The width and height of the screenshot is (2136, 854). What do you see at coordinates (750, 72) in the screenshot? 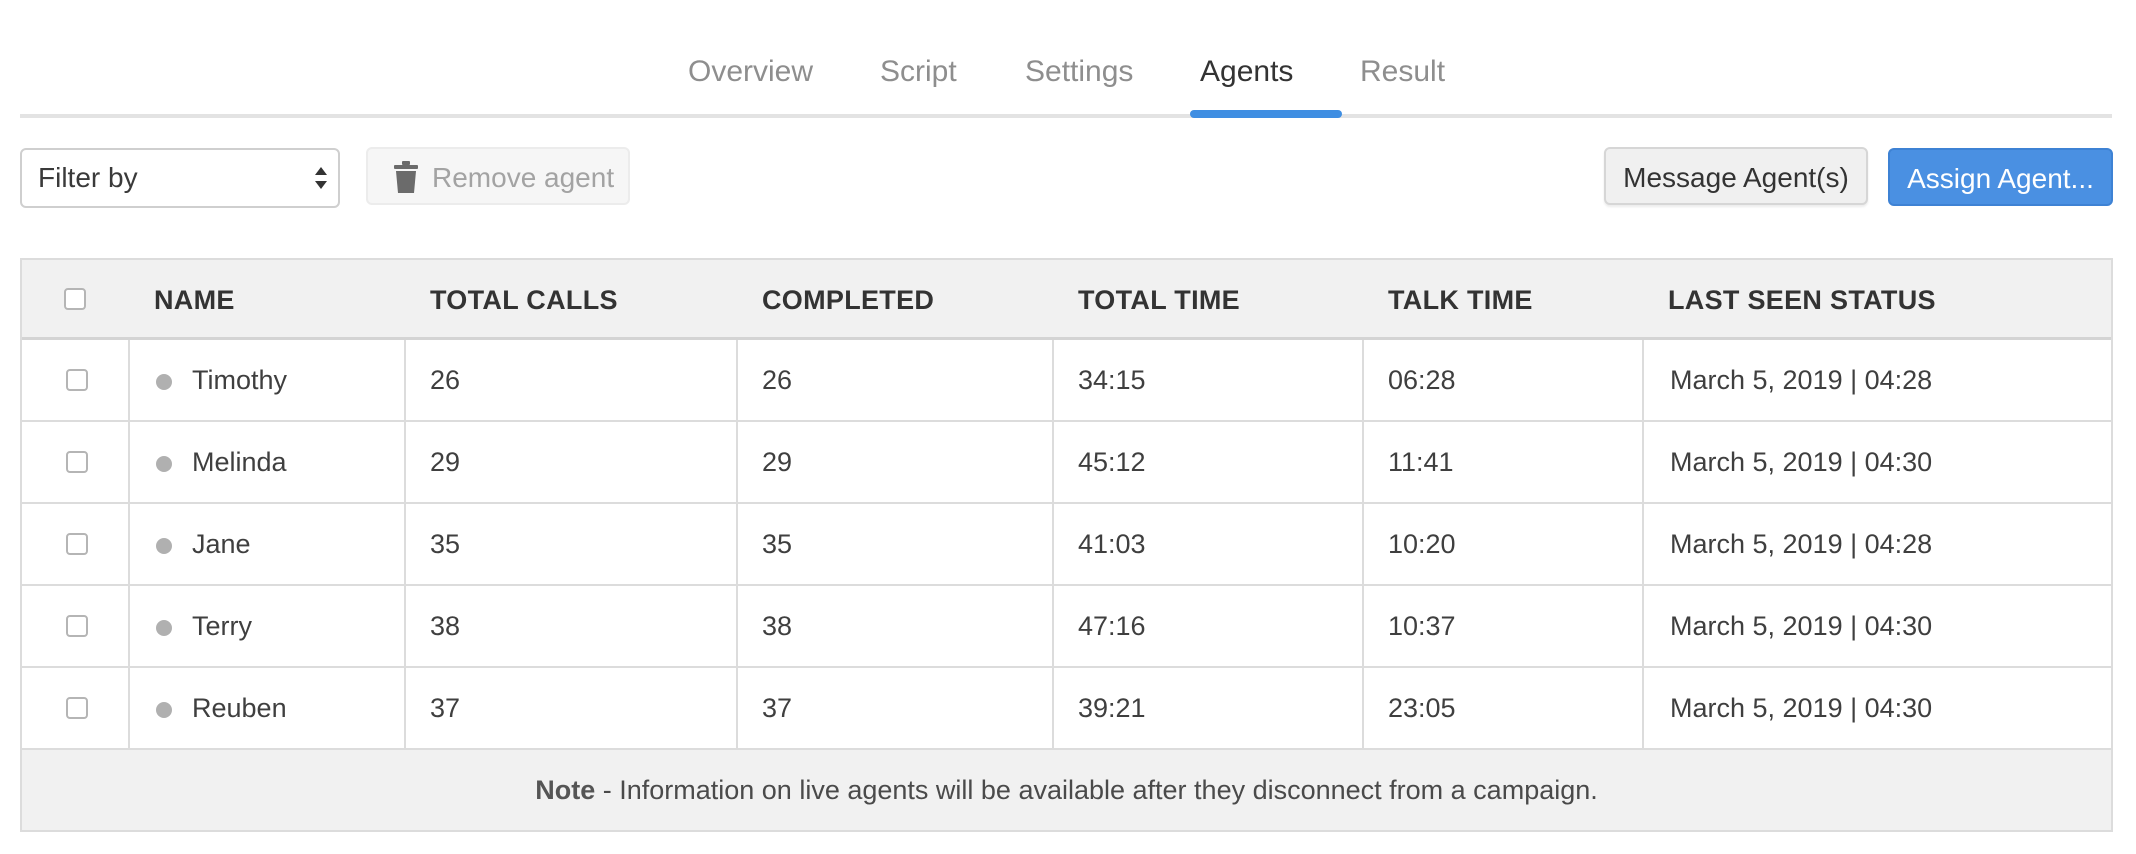
I see `tab-overview: Overview` at bounding box center [750, 72].